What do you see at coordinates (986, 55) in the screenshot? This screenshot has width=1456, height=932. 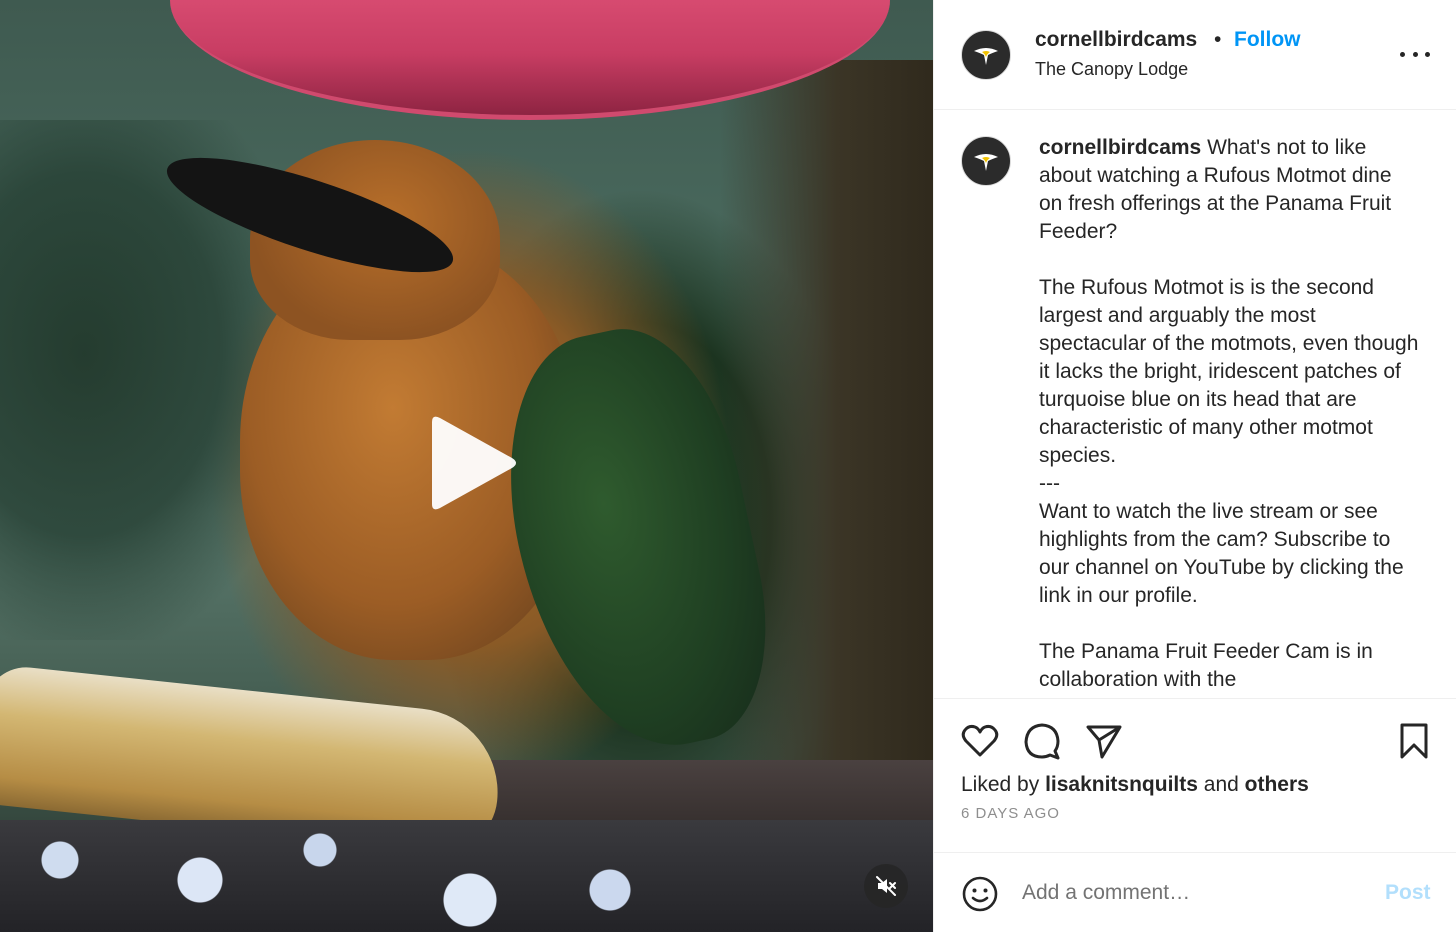 I see `avatar` at bounding box center [986, 55].